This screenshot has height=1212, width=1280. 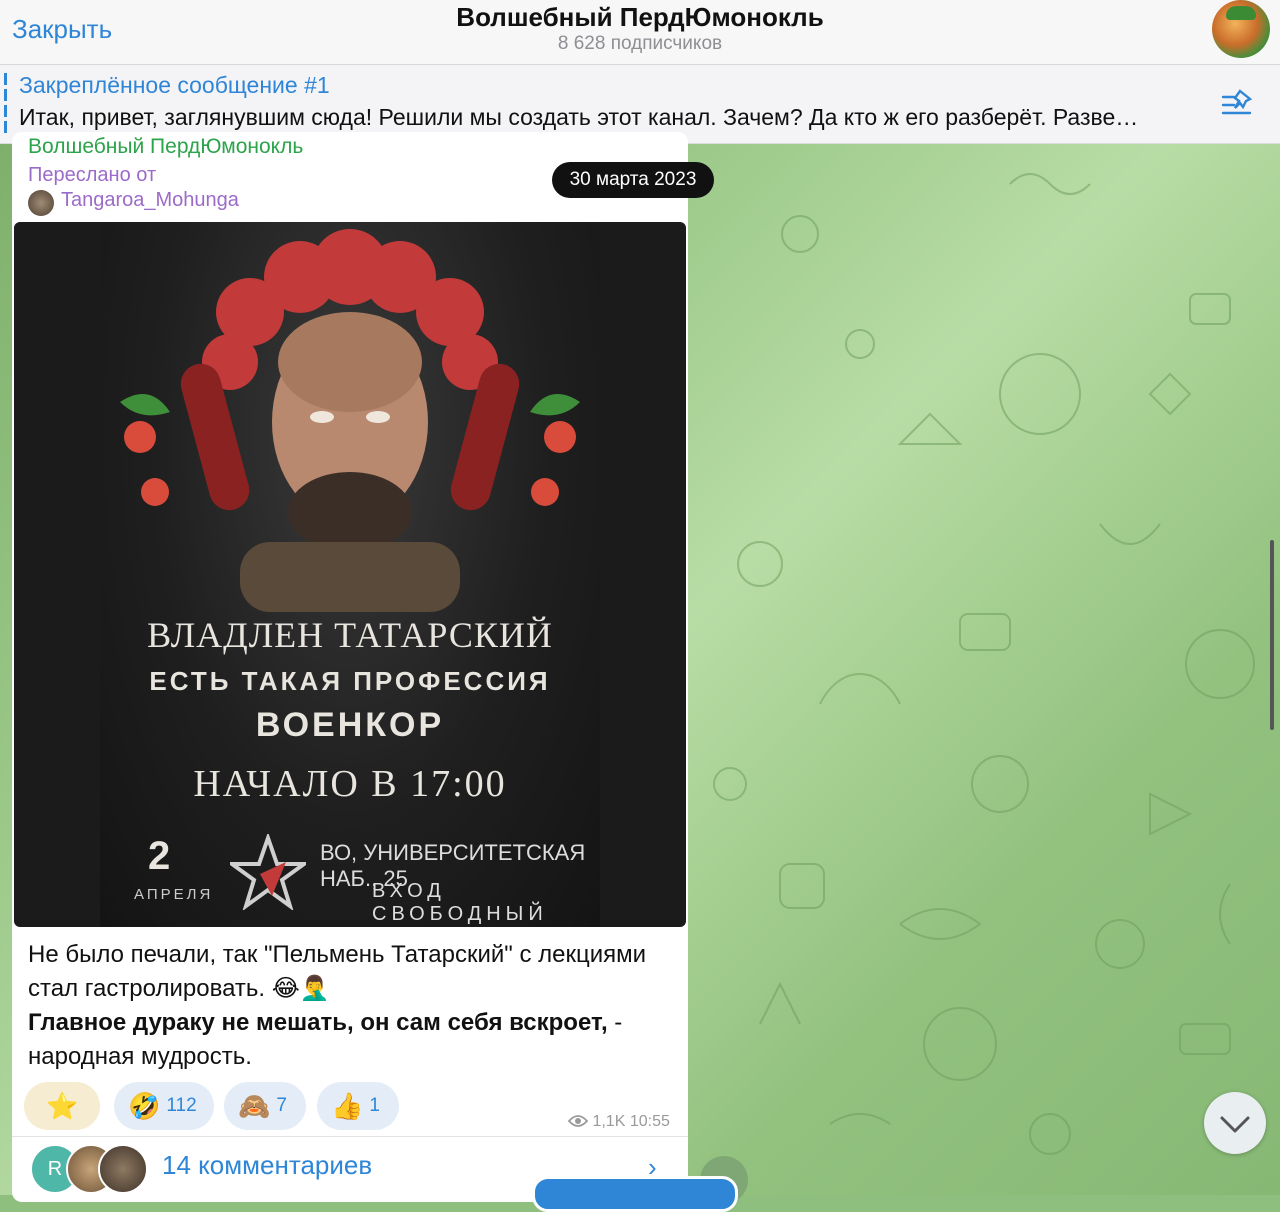 I want to click on reaction-count: 1, so click(x=374, y=1105).